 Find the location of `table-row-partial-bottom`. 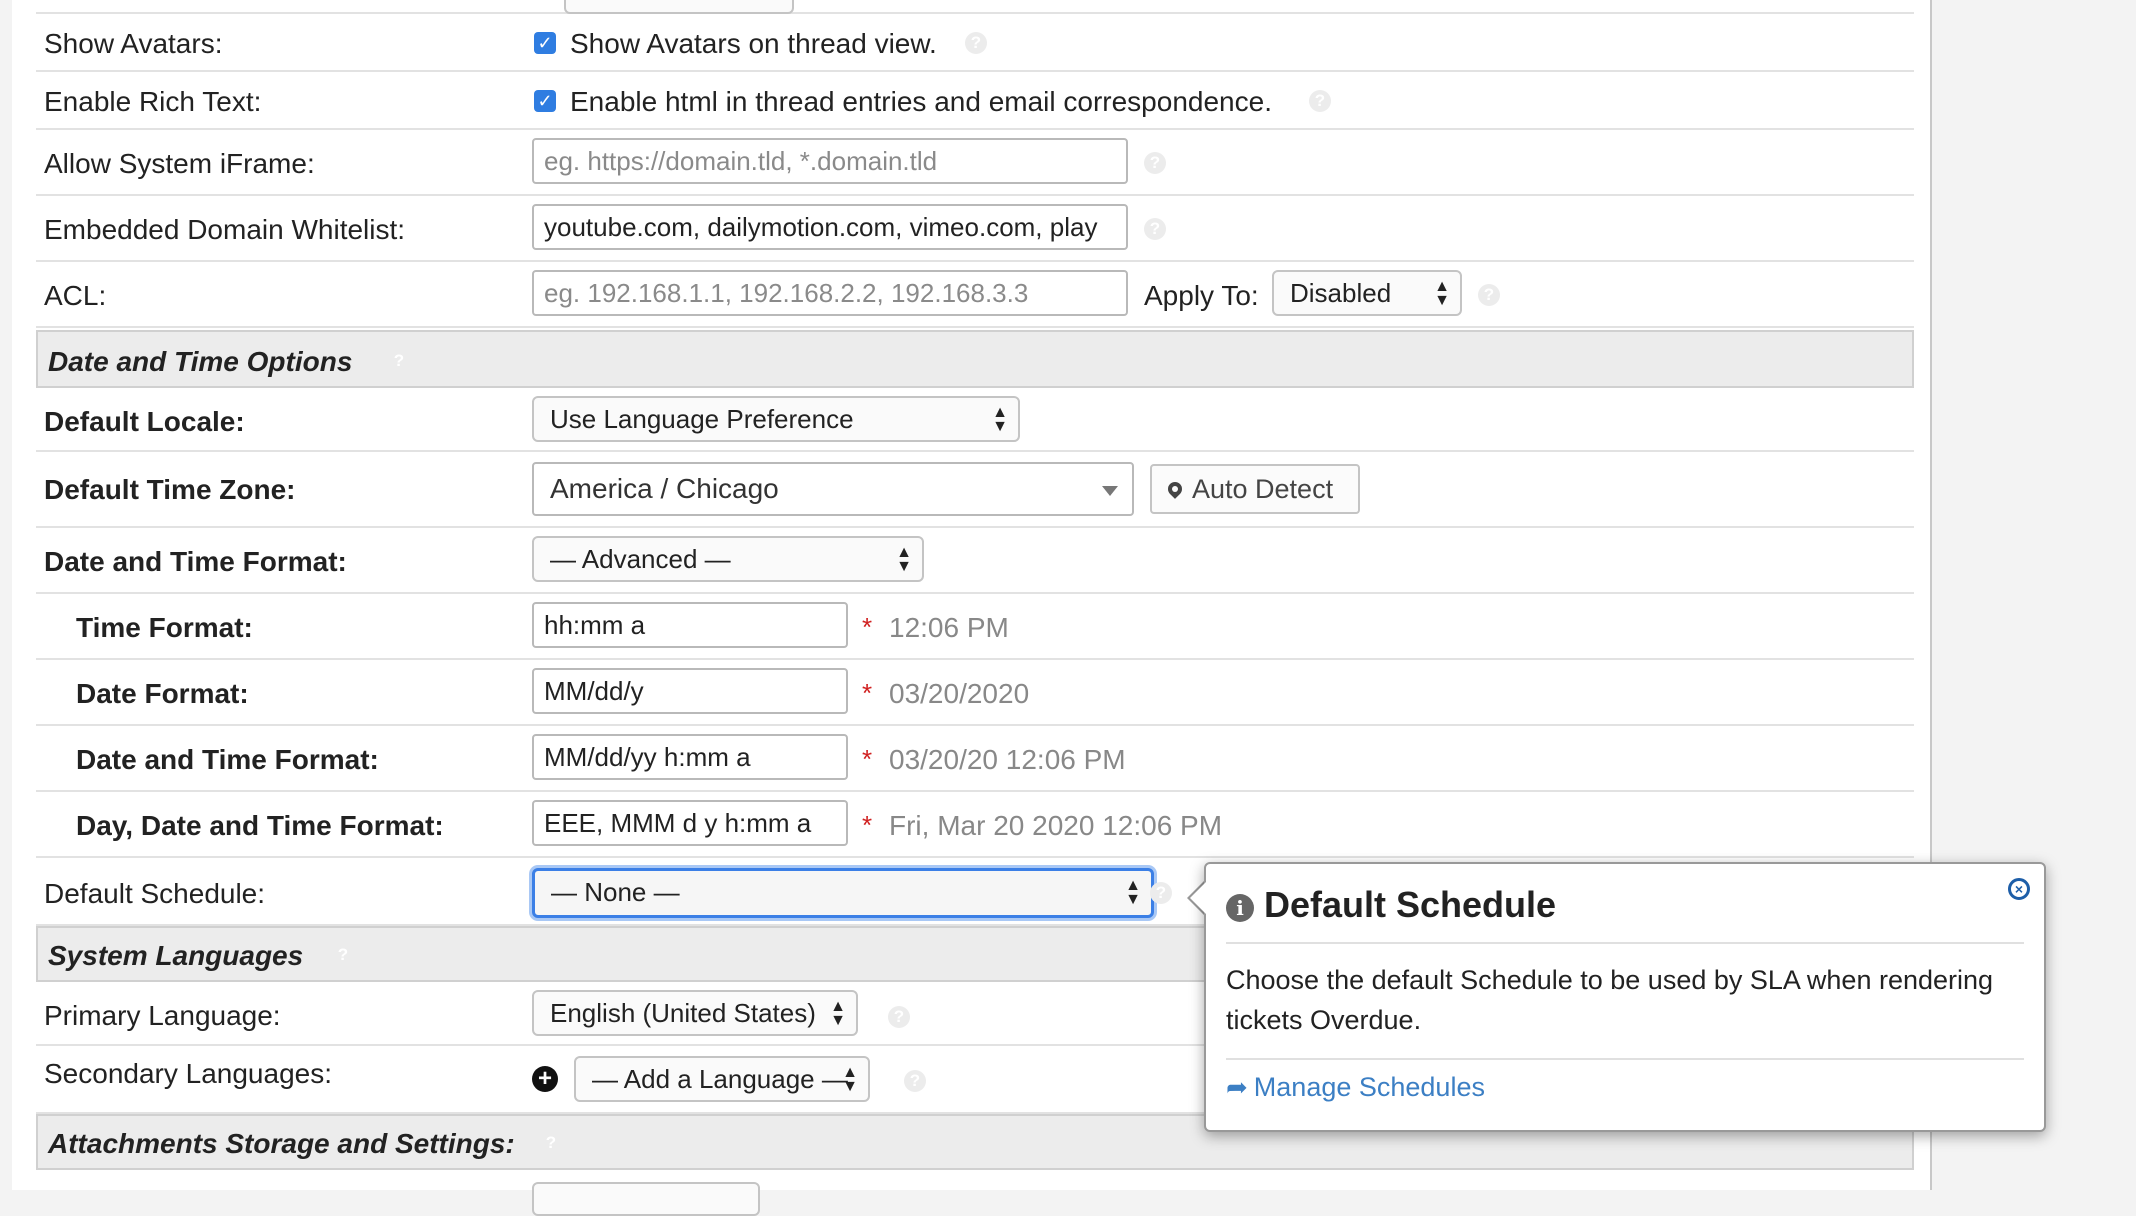

table-row-partial-bottom is located at coordinates (975, 1193).